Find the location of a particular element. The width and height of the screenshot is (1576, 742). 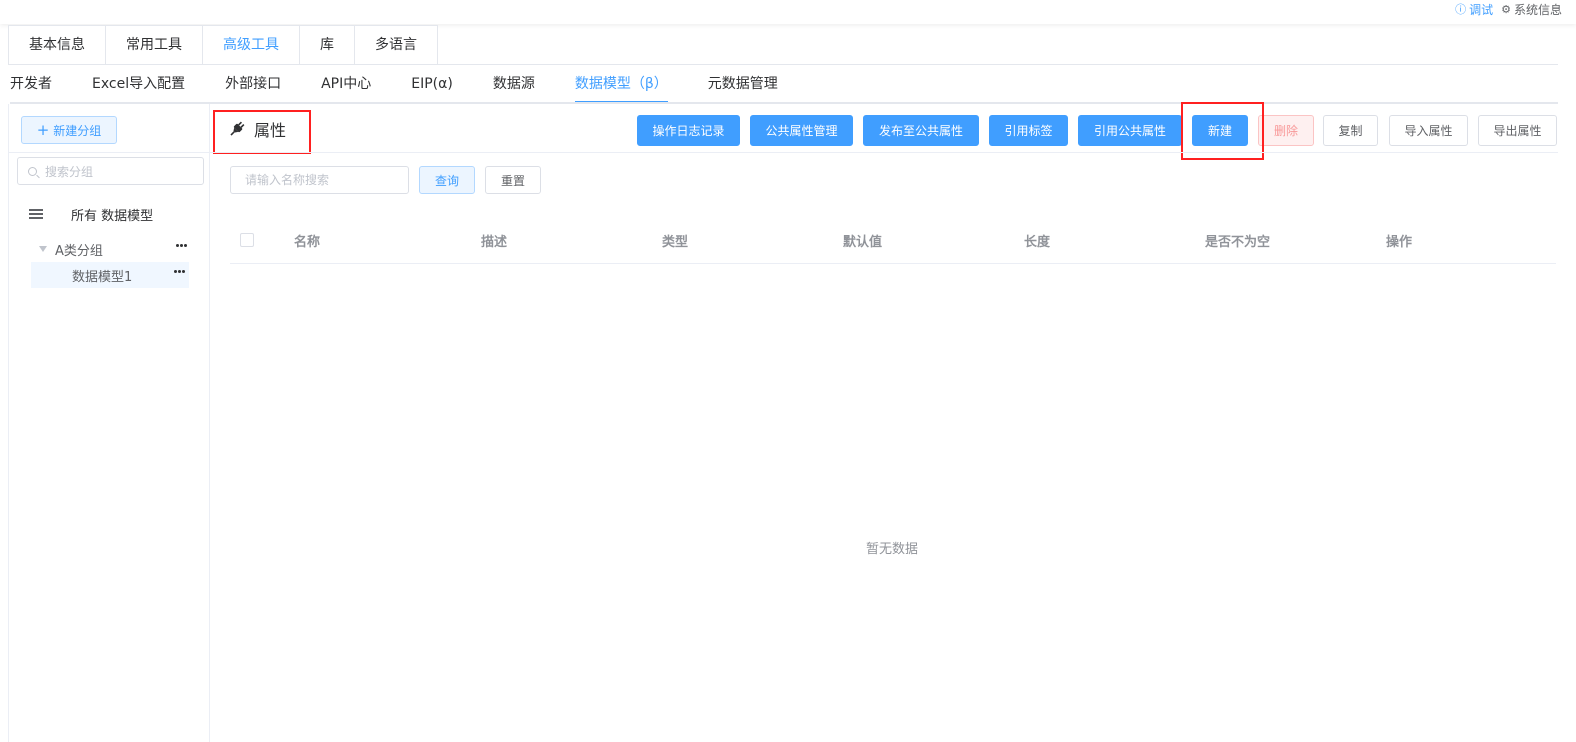

new-group-label: 新建分组 is located at coordinates (77, 130).